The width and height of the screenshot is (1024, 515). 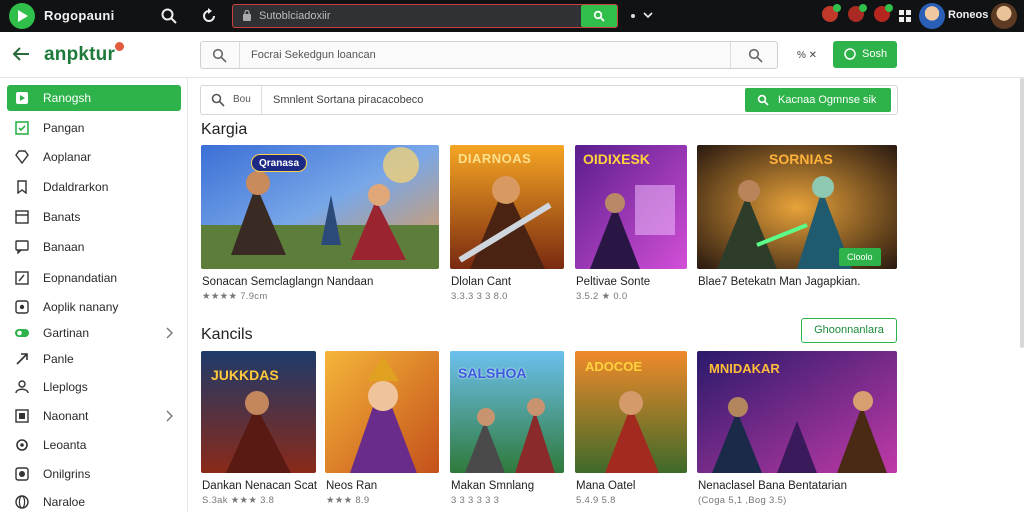 What do you see at coordinates (849, 330) in the screenshot?
I see `see-more-button: Ghoonnanlara` at bounding box center [849, 330].